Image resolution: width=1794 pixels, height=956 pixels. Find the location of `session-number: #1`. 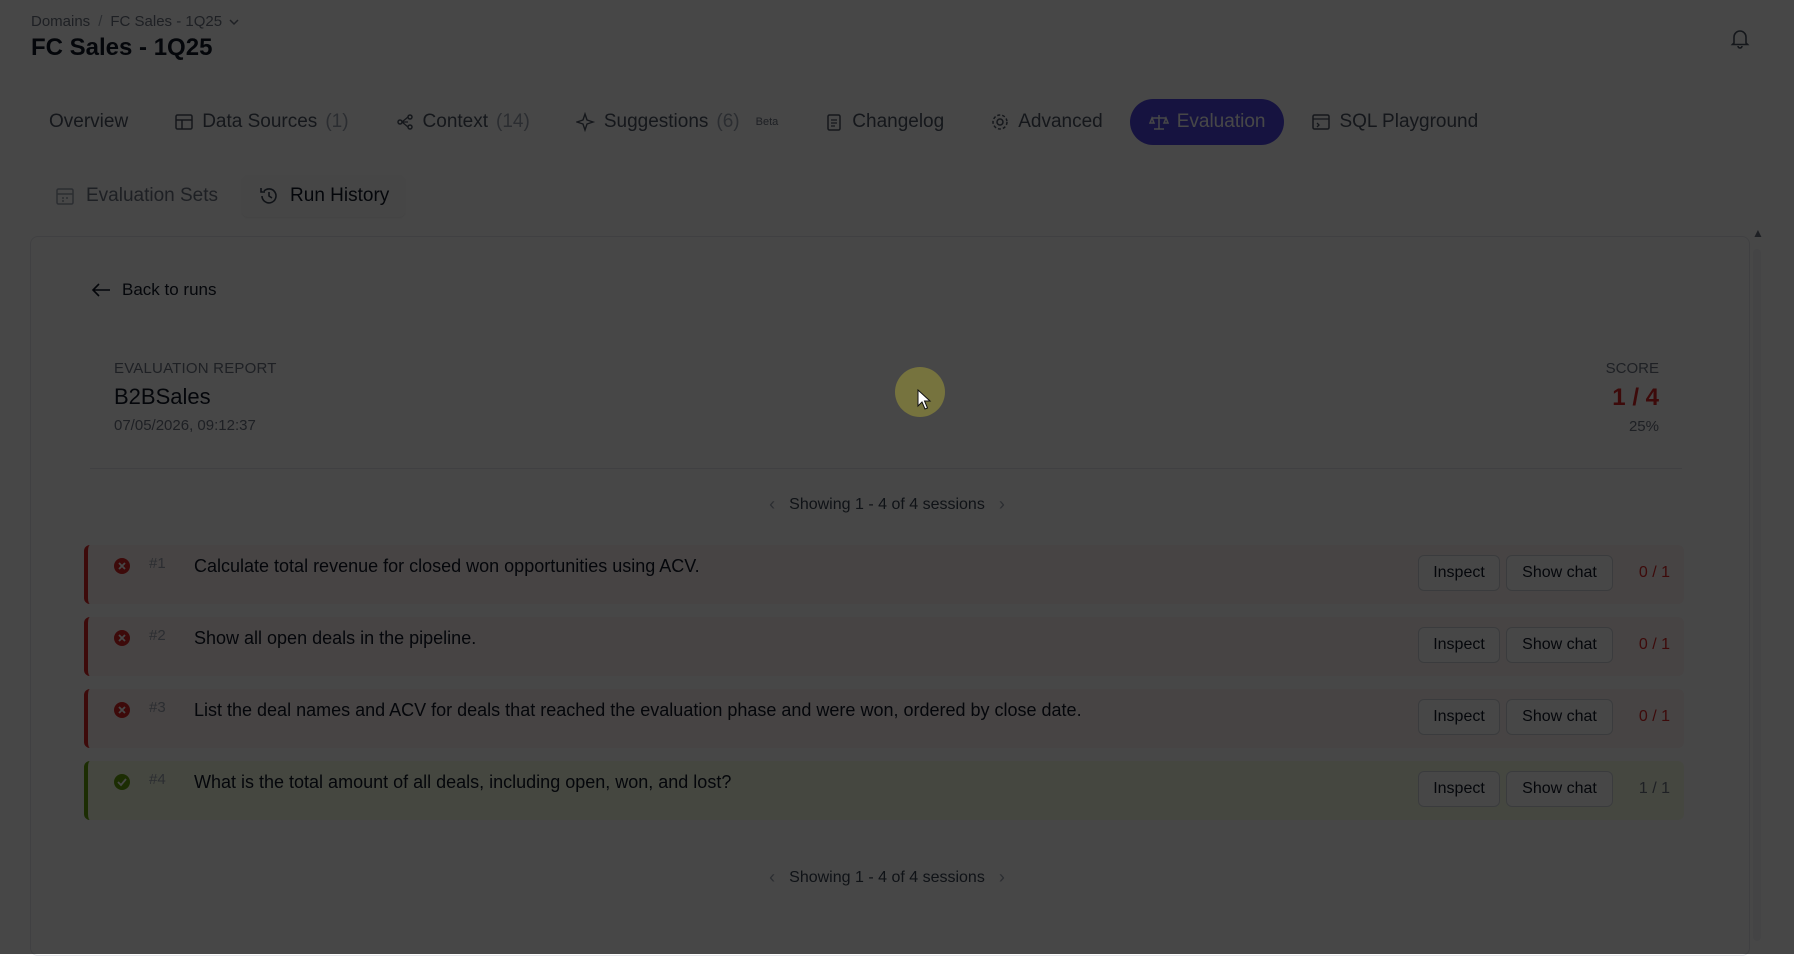

session-number: #1 is located at coordinates (157, 563).